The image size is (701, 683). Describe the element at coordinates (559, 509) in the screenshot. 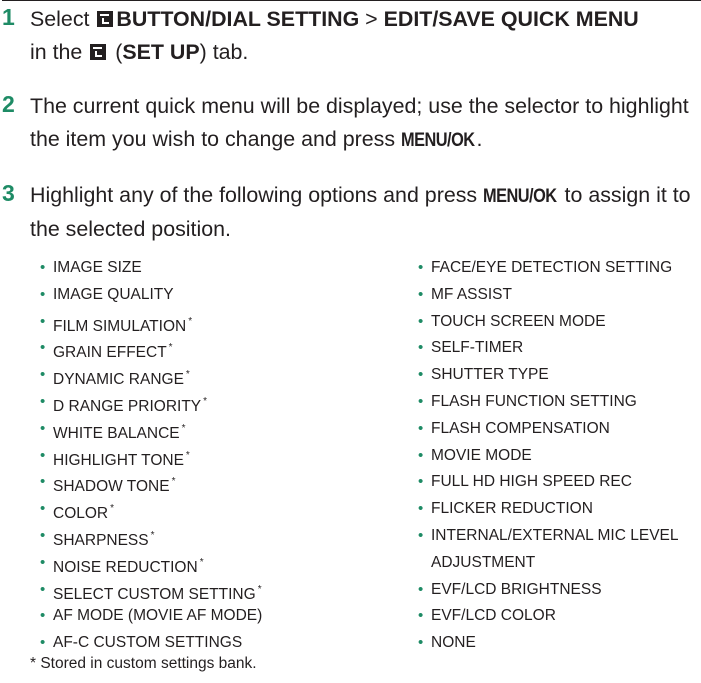

I see `option-item: • FLICKER REDUCTION` at that location.